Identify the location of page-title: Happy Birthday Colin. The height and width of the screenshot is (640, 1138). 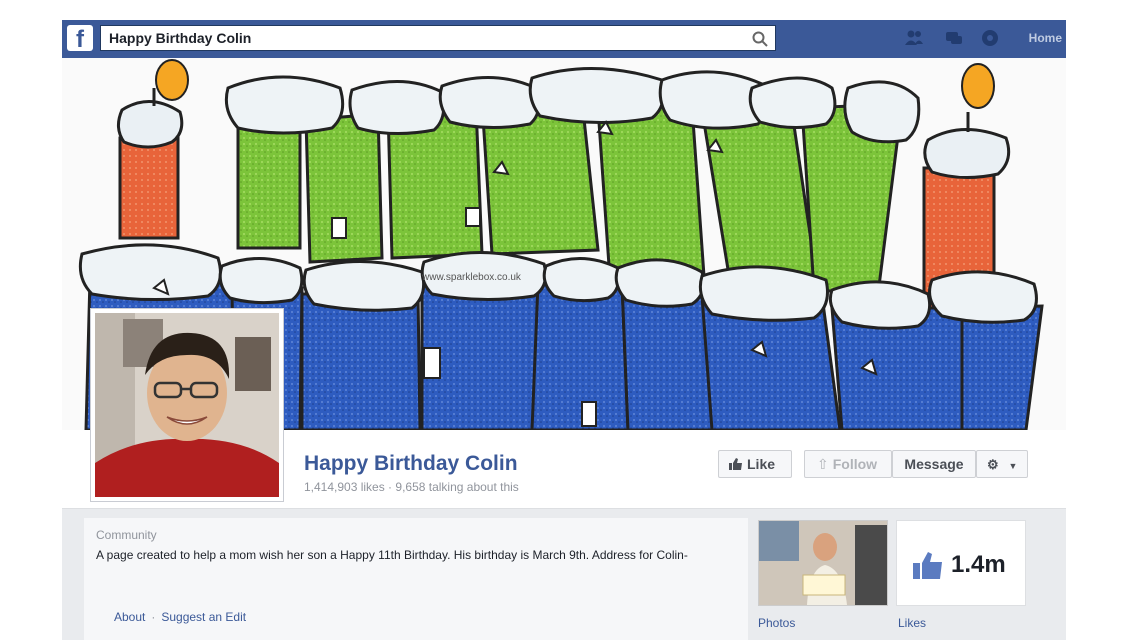
(411, 464).